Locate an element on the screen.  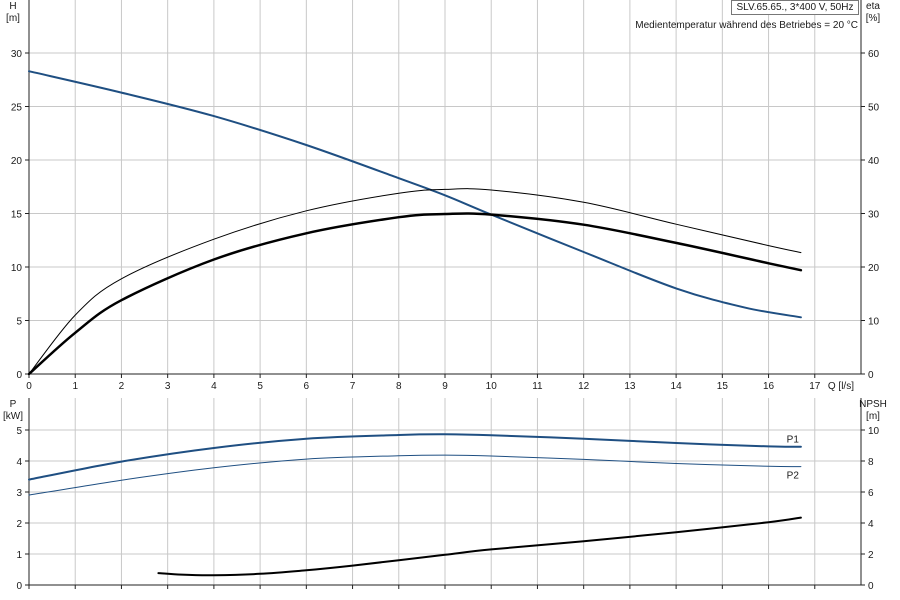
bottom-left-tick-label: 5 is located at coordinates (19, 431).